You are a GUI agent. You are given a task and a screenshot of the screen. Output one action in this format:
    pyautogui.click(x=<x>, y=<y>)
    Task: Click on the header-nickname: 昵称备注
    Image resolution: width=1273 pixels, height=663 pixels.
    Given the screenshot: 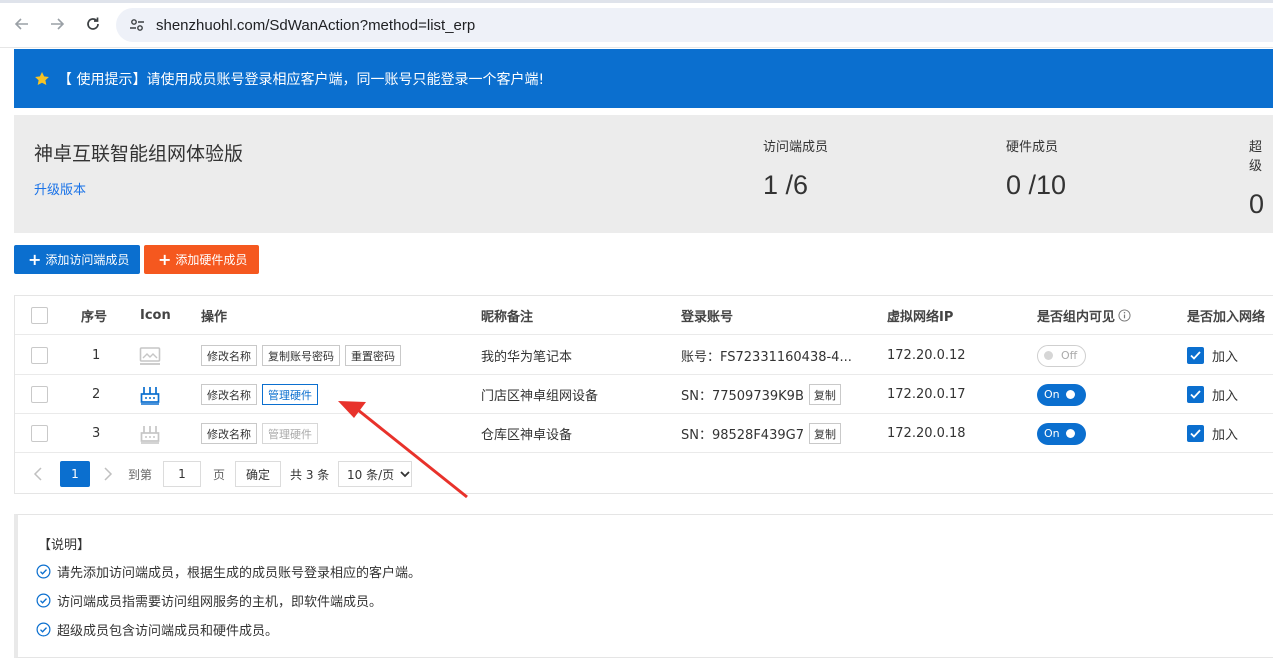 What is the action you would take?
    pyautogui.click(x=507, y=317)
    